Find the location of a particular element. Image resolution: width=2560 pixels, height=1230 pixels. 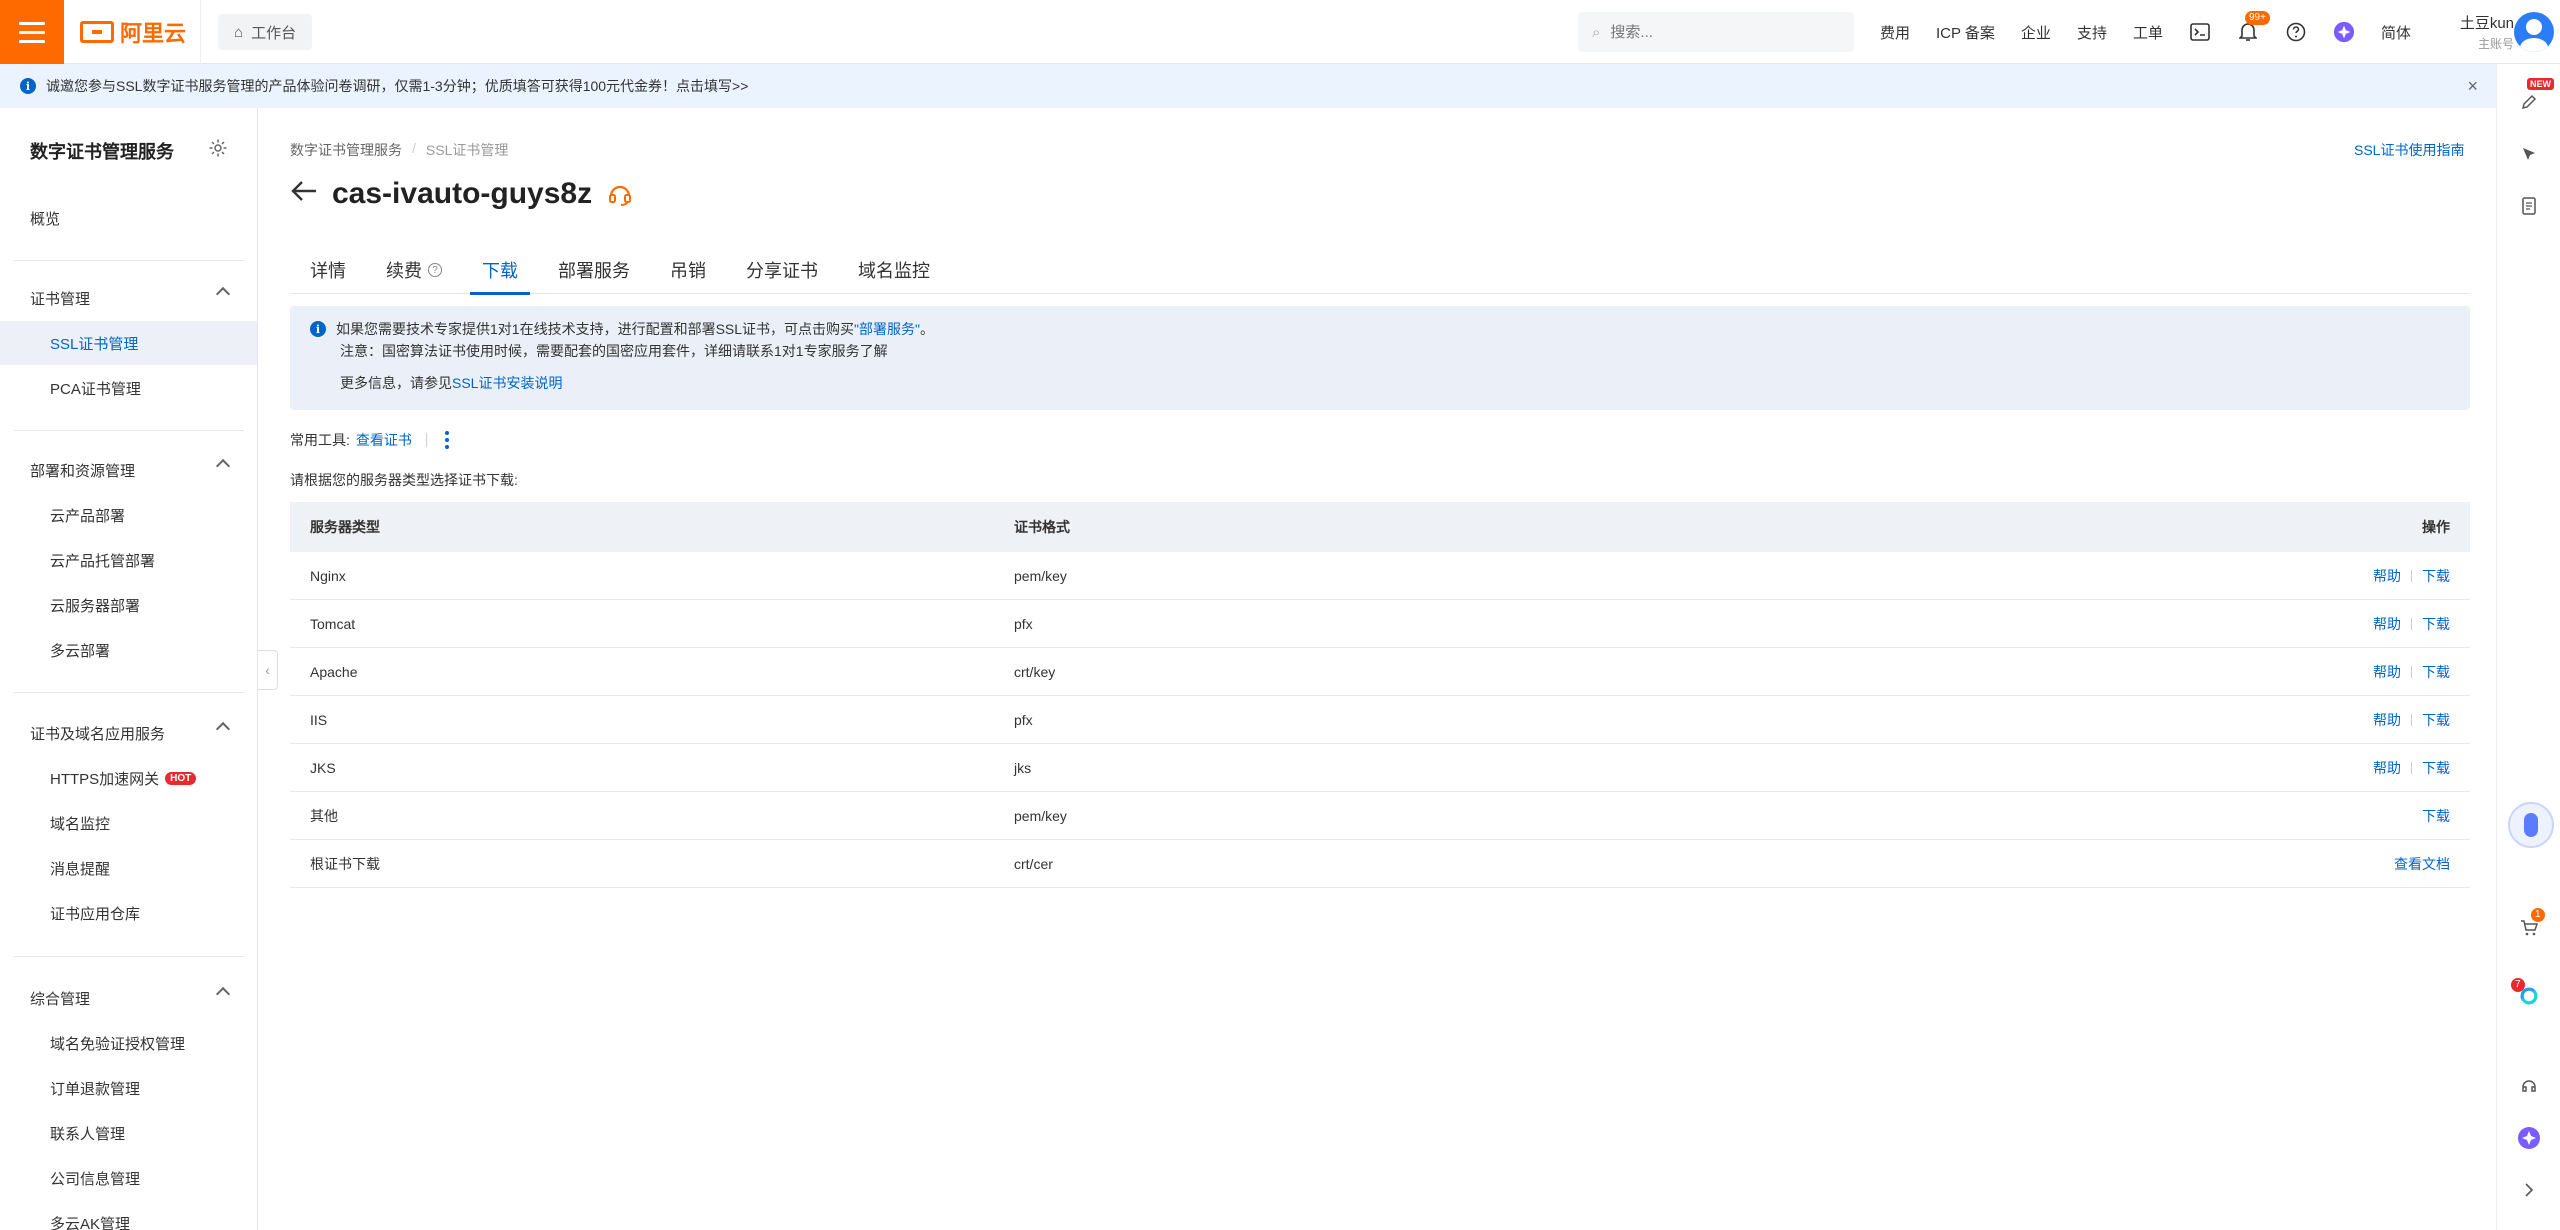

sidebar-item-refund: 订单退款管理 is located at coordinates (128, 1088).